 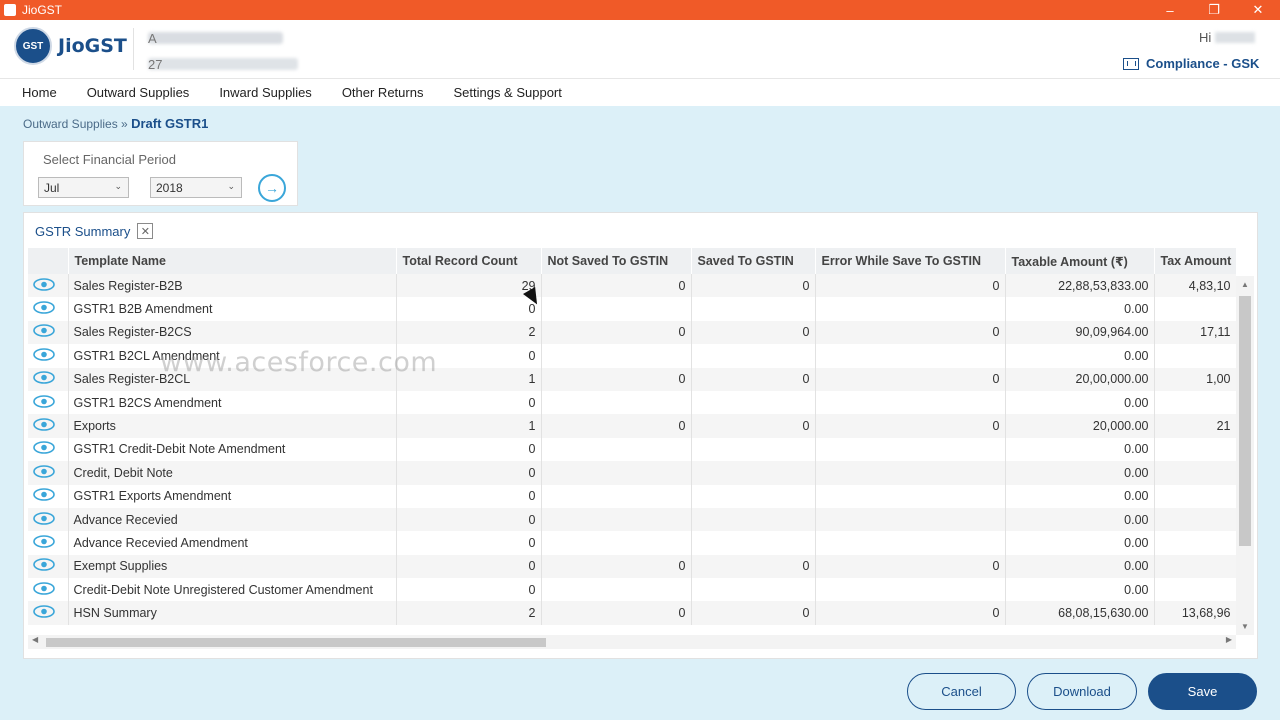 I want to click on table-row: Sales Register-B2CS 2 0 0 0 90,09,964.00 17,11, so click(x=632, y=332).